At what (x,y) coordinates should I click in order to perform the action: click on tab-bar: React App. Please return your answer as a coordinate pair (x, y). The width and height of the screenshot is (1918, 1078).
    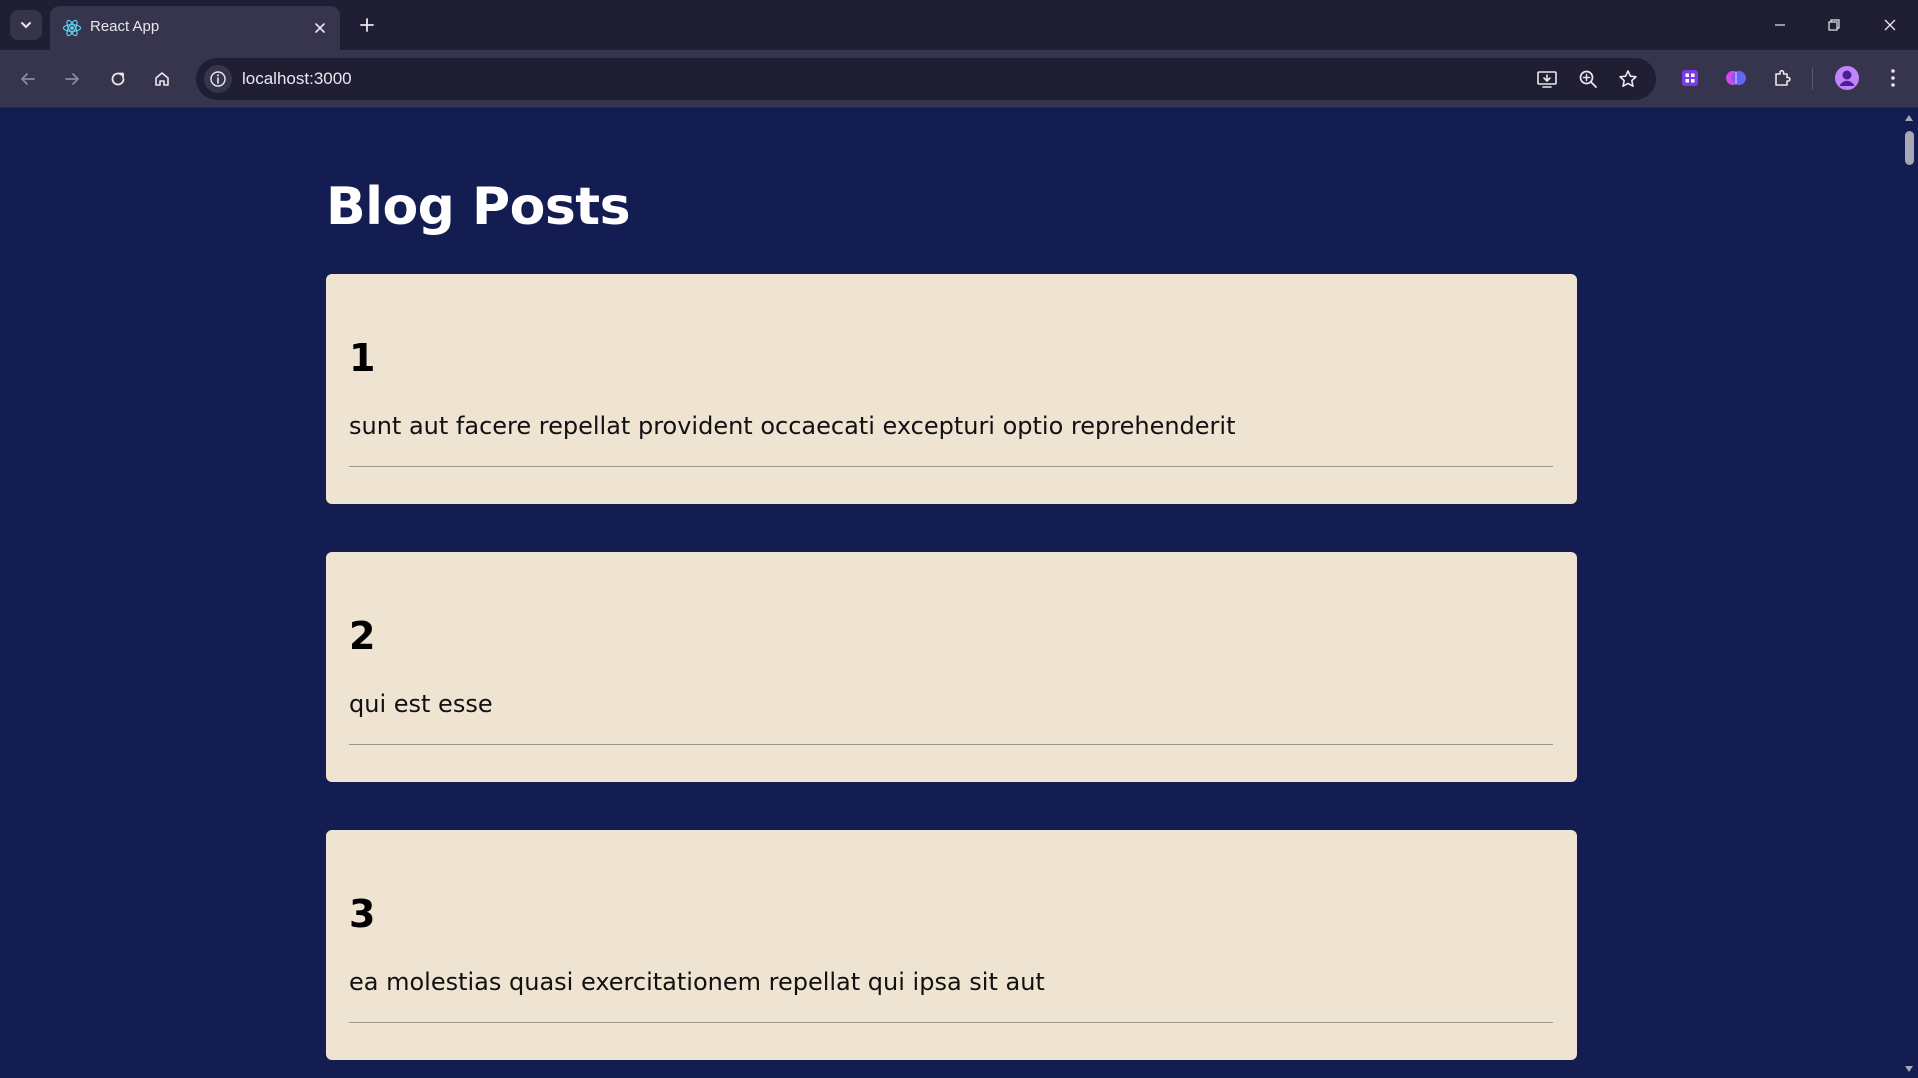
    Looking at the image, I should click on (959, 25).